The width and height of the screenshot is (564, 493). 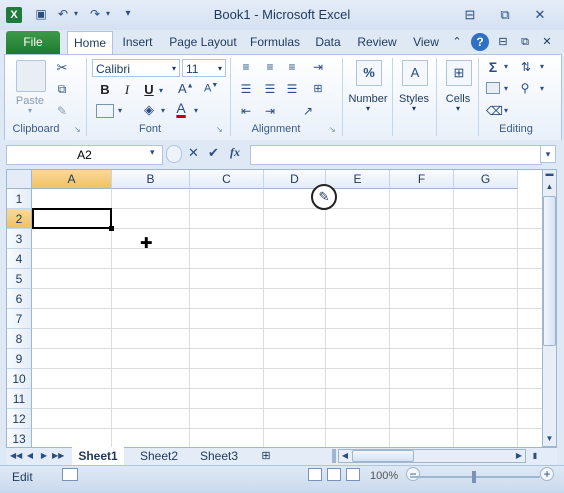 What do you see at coordinates (19, 259) in the screenshot?
I see `row-header-4: 4` at bounding box center [19, 259].